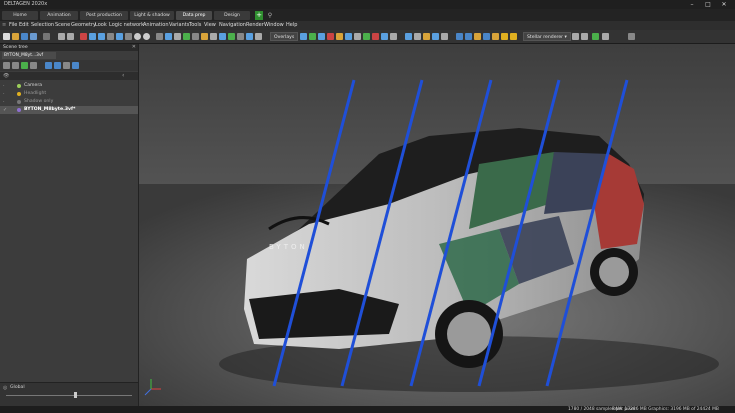 This screenshot has width=735, height=413. What do you see at coordinates (513, 36) in the screenshot?
I see `star-icon` at bounding box center [513, 36].